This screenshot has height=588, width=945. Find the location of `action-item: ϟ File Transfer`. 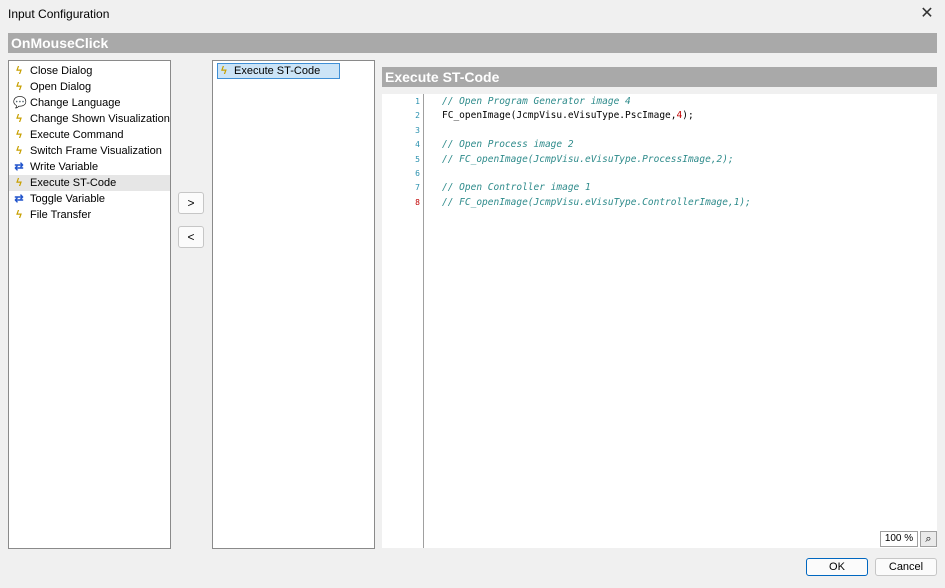

action-item: ϟ File Transfer is located at coordinates (89, 215).